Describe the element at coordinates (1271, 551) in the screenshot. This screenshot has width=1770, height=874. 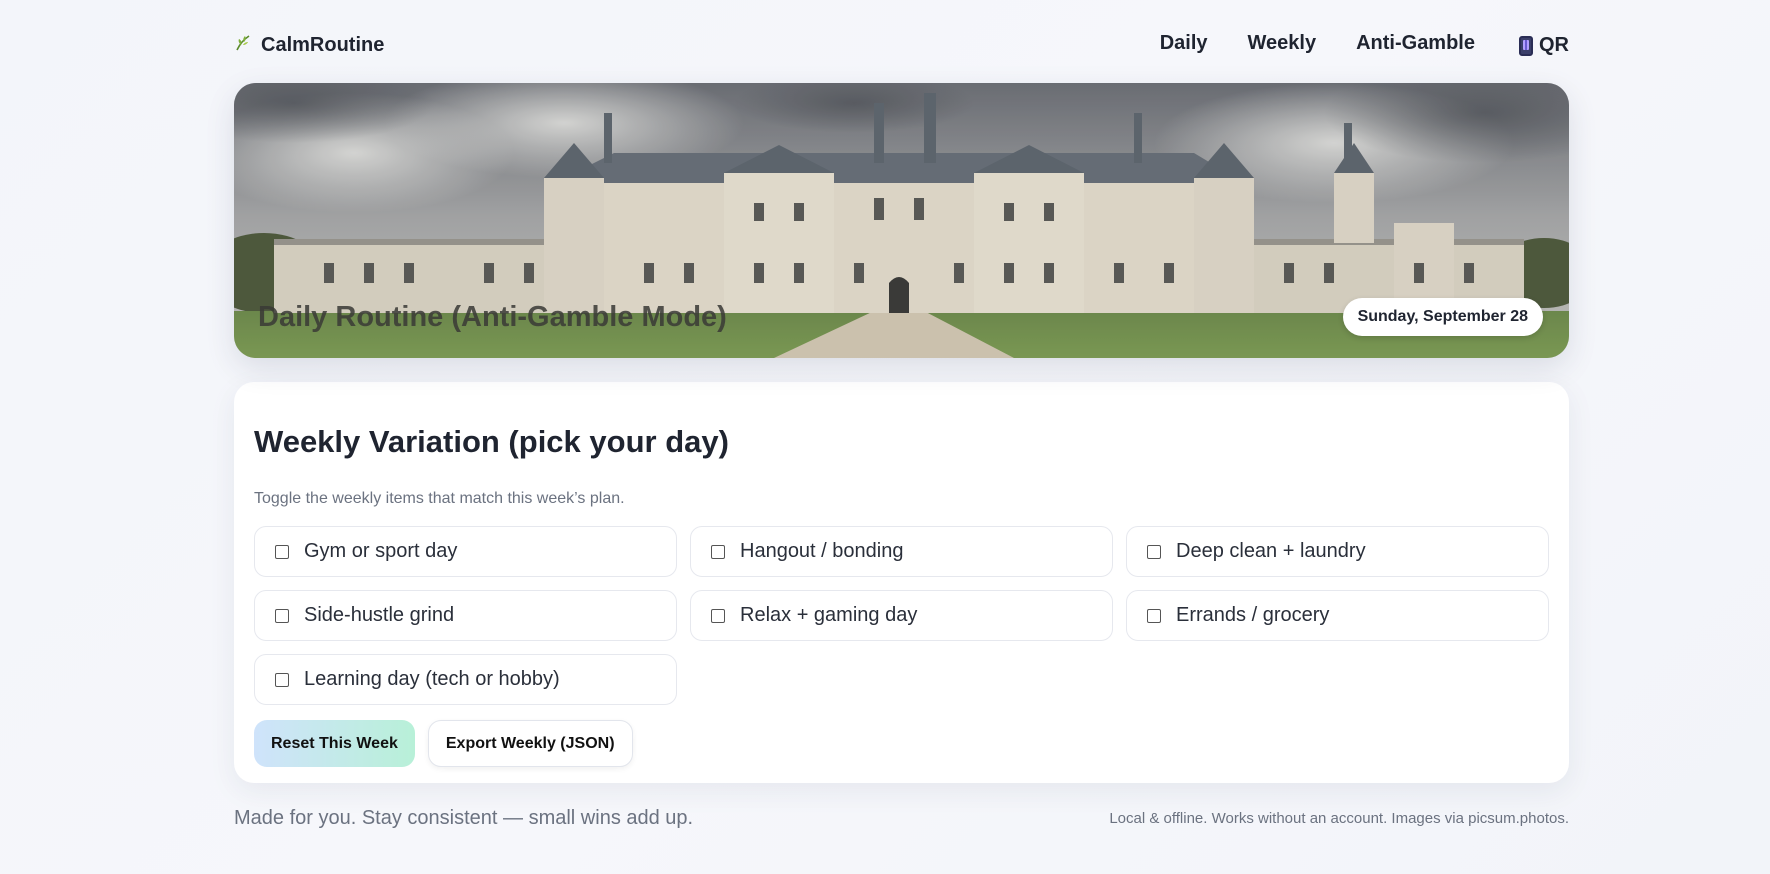
I see `weekly-item-label: Deep clean + laundry` at that location.